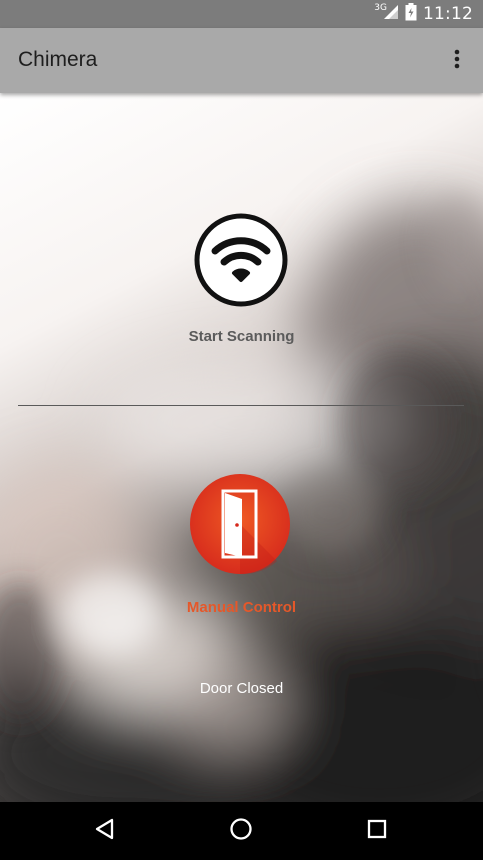  What do you see at coordinates (241, 60) in the screenshot?
I see `app-bar: Chimera` at bounding box center [241, 60].